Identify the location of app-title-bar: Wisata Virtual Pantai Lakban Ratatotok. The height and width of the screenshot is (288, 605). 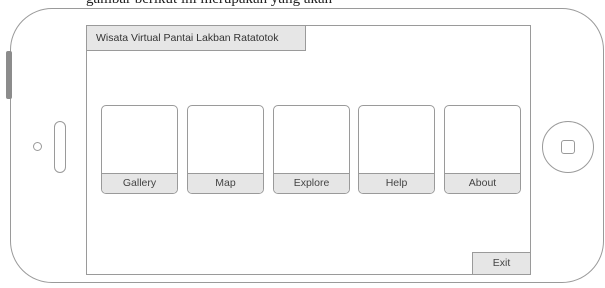
(196, 38).